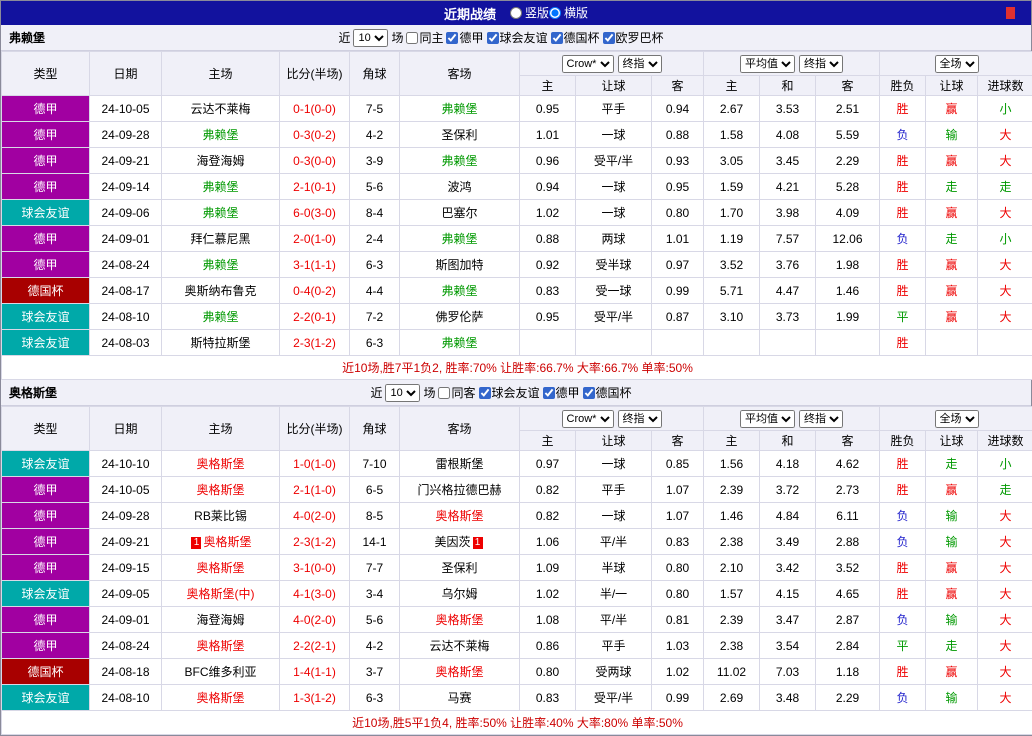 The image size is (1032, 736). What do you see at coordinates (314, 108) in the screenshot?
I see `score: 0-1(0-0)` at bounding box center [314, 108].